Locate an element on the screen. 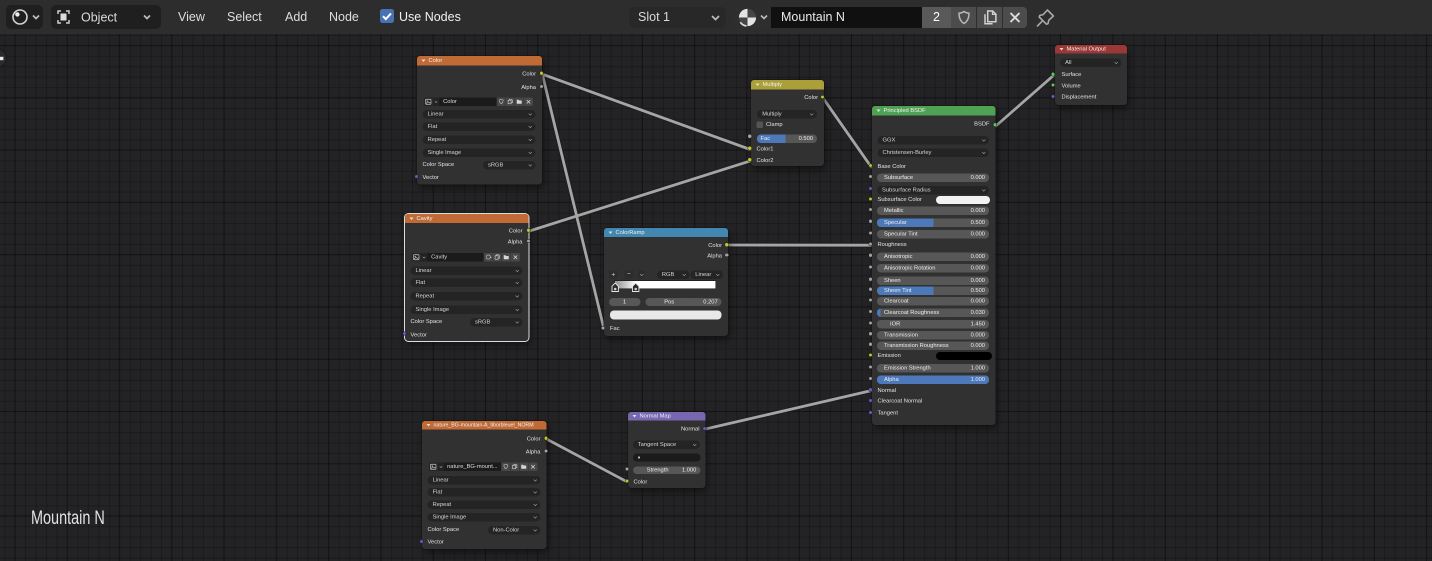 This screenshot has height=561, width=1432. svg-text: Object is located at coordinates (99, 18).